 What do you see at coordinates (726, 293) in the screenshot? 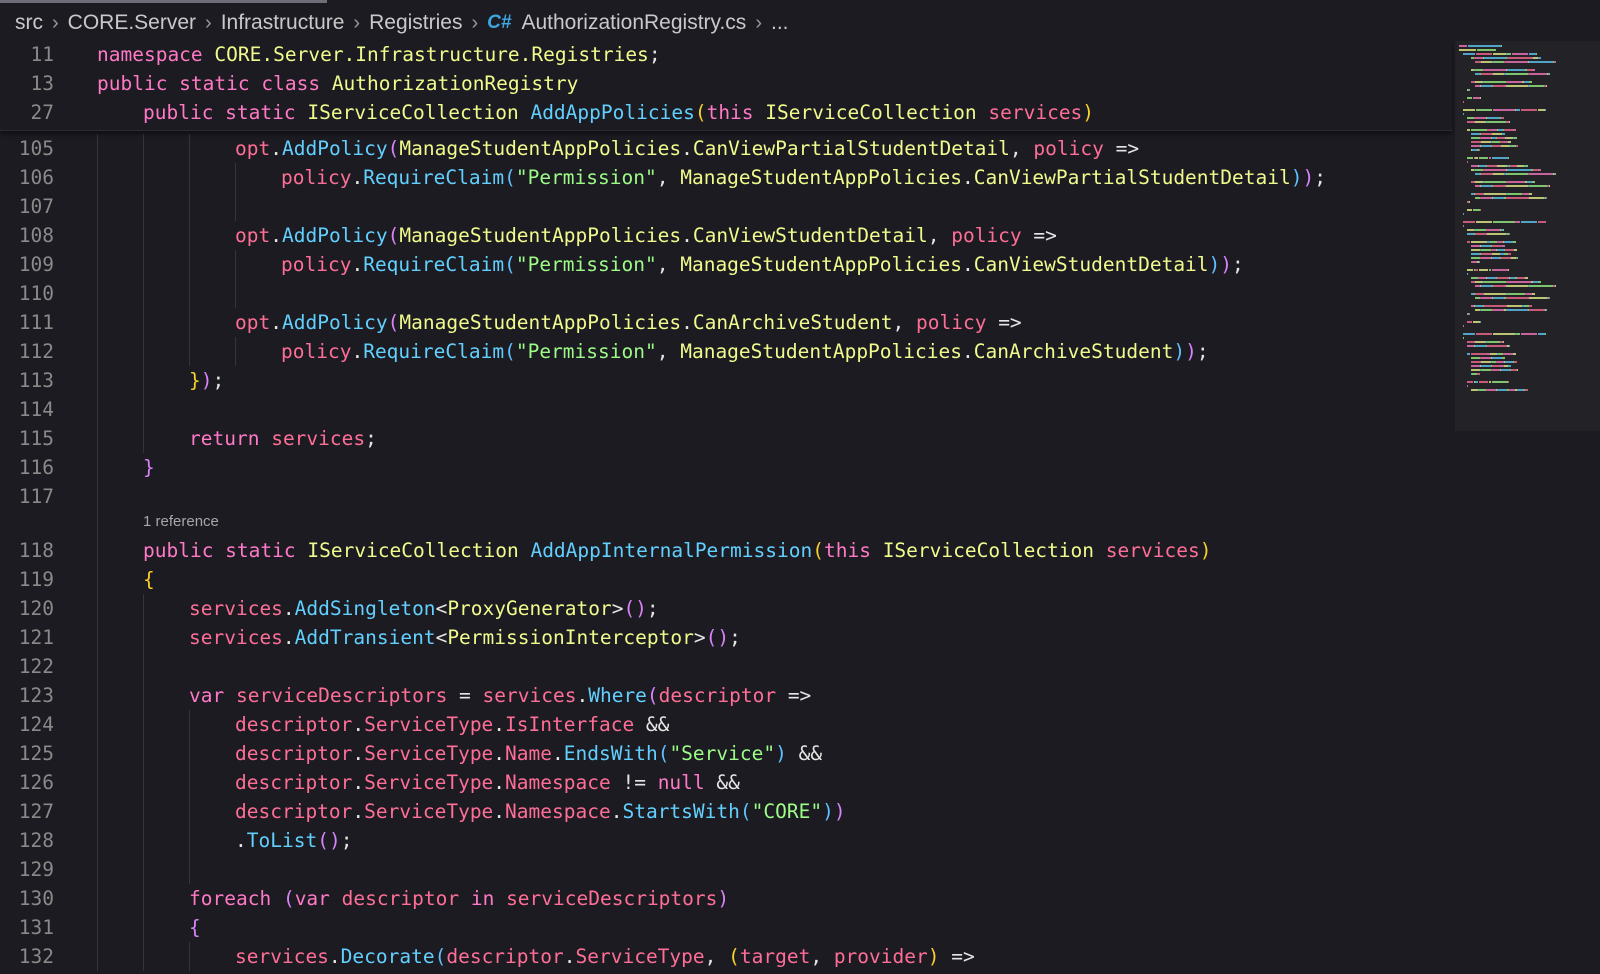
I see `code-line: 110` at bounding box center [726, 293].